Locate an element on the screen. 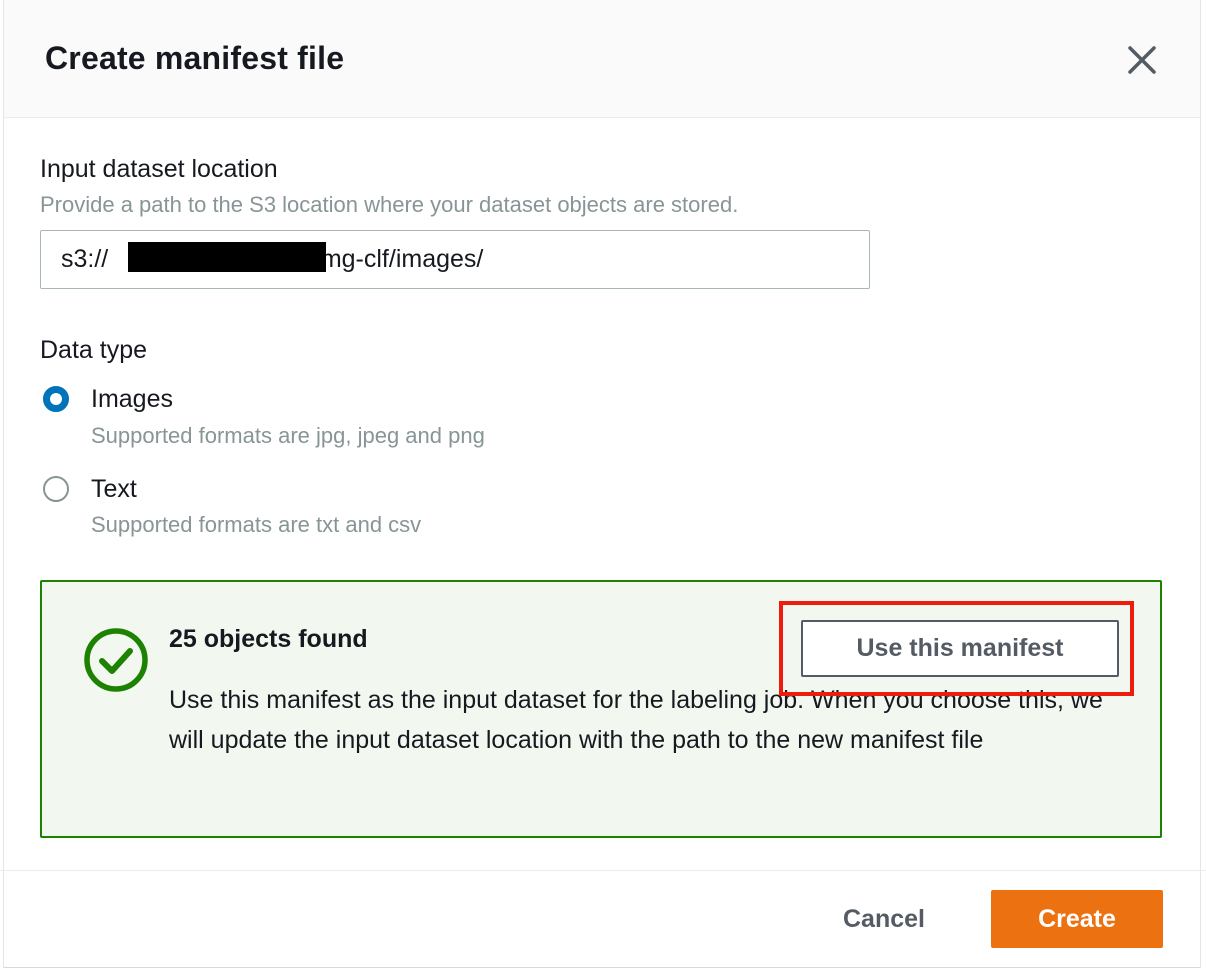 The image size is (1206, 974). radio-text is located at coordinates (56, 489).